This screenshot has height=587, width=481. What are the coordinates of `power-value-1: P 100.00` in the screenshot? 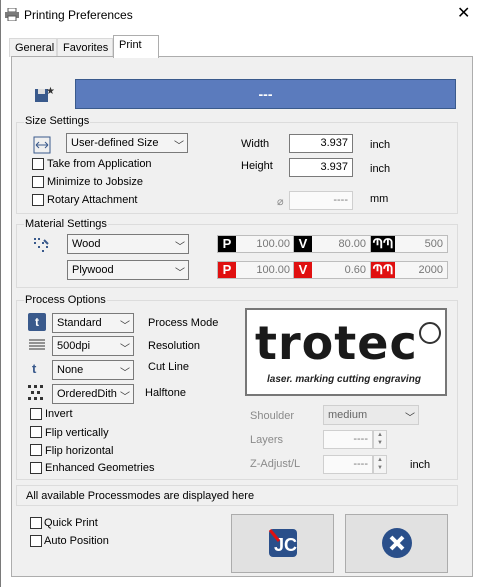 It's located at (256, 244).